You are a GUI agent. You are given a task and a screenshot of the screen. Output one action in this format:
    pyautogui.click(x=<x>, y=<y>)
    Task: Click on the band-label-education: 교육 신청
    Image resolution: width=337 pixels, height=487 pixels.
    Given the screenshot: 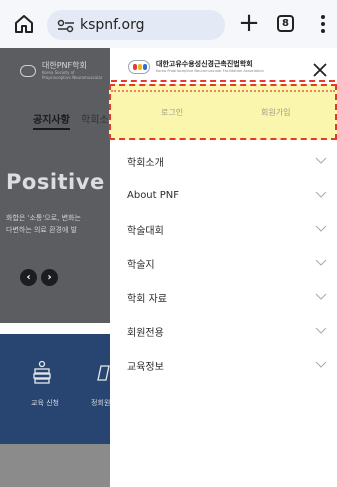 What is the action you would take?
    pyautogui.click(x=45, y=403)
    